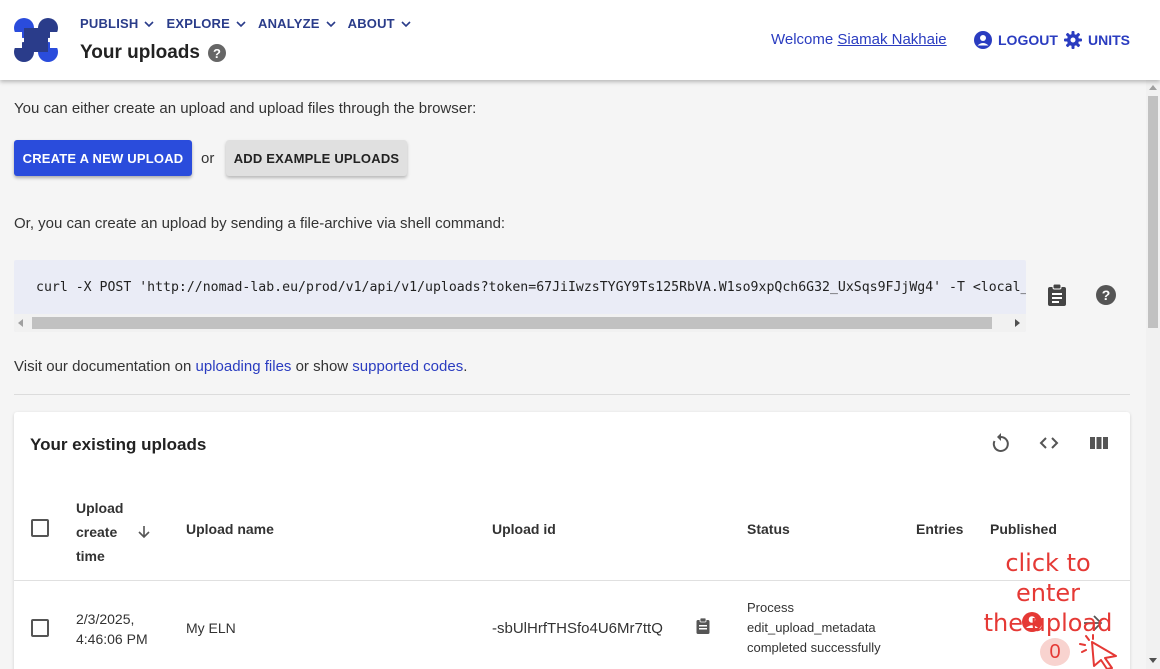  Describe the element at coordinates (770, 607) in the screenshot. I see `status-line: Process` at that location.